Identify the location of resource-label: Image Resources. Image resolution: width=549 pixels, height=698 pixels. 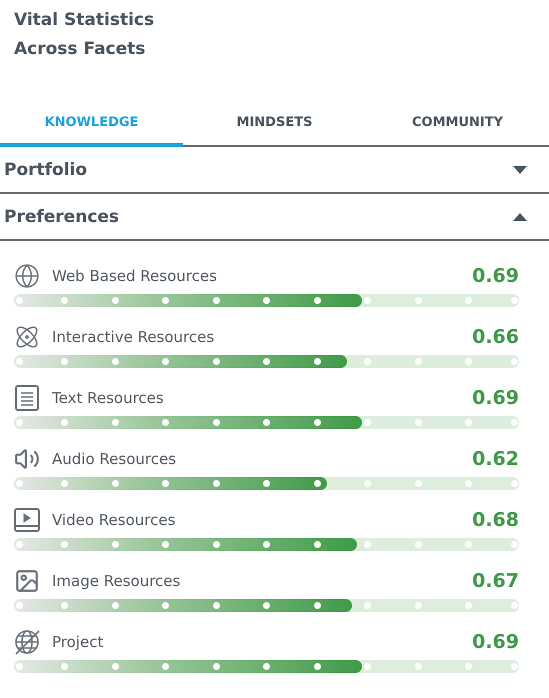
(117, 581).